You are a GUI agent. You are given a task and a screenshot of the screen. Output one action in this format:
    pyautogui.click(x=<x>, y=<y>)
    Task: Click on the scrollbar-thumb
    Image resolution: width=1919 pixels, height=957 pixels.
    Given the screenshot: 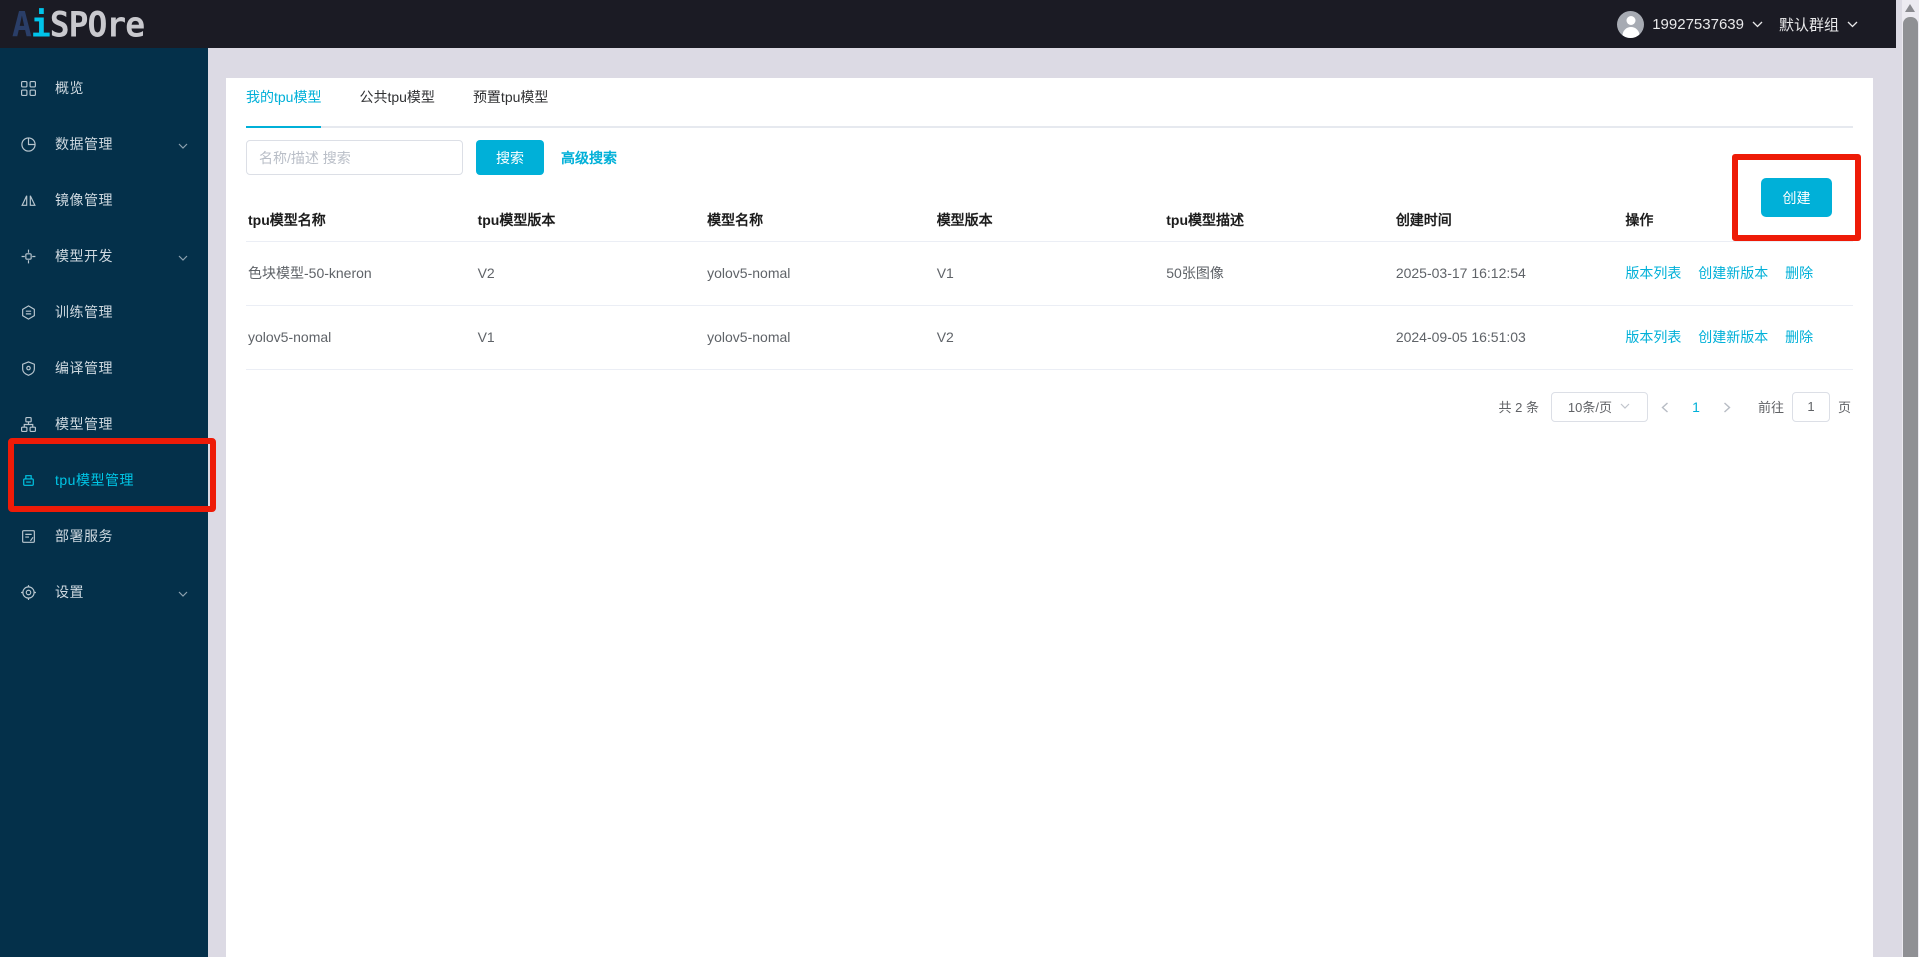 What is the action you would take?
    pyautogui.click(x=1910, y=487)
    